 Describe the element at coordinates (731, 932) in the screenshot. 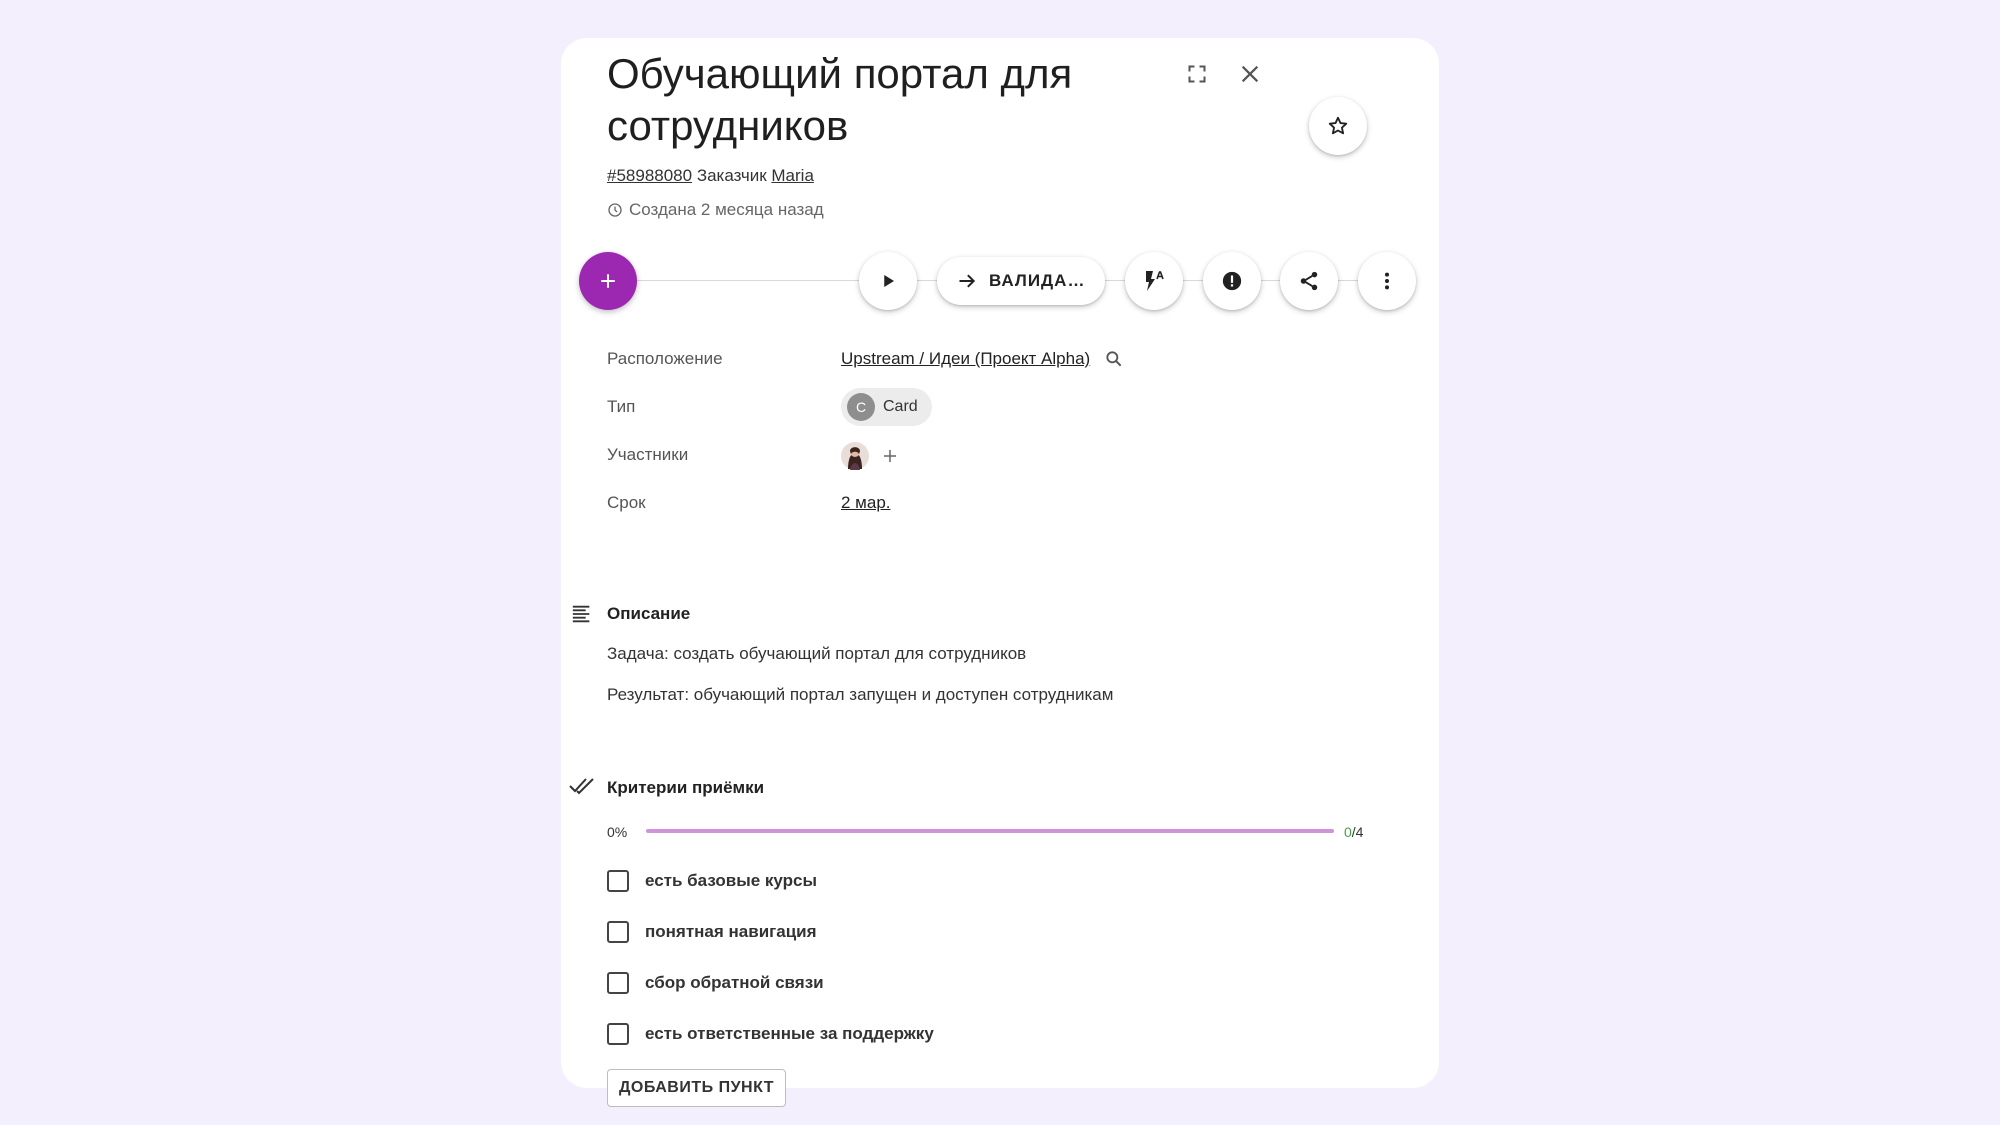

I see `checklist-item-label: понятная навигация` at that location.